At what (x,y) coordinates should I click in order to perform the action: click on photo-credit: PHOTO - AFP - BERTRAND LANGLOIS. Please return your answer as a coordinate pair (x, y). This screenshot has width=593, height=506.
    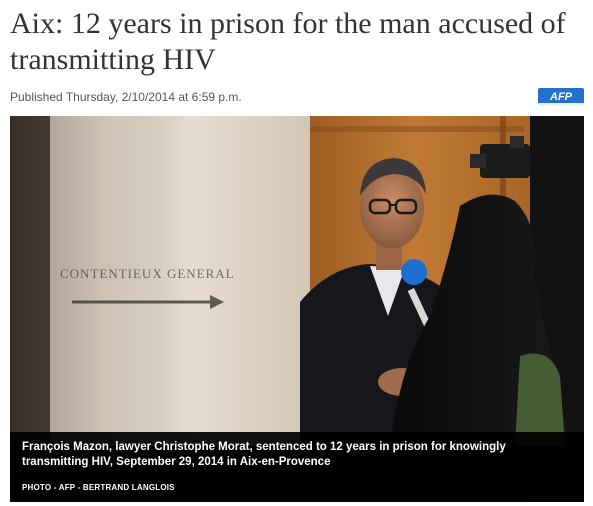
    Looking at the image, I should click on (98, 487).